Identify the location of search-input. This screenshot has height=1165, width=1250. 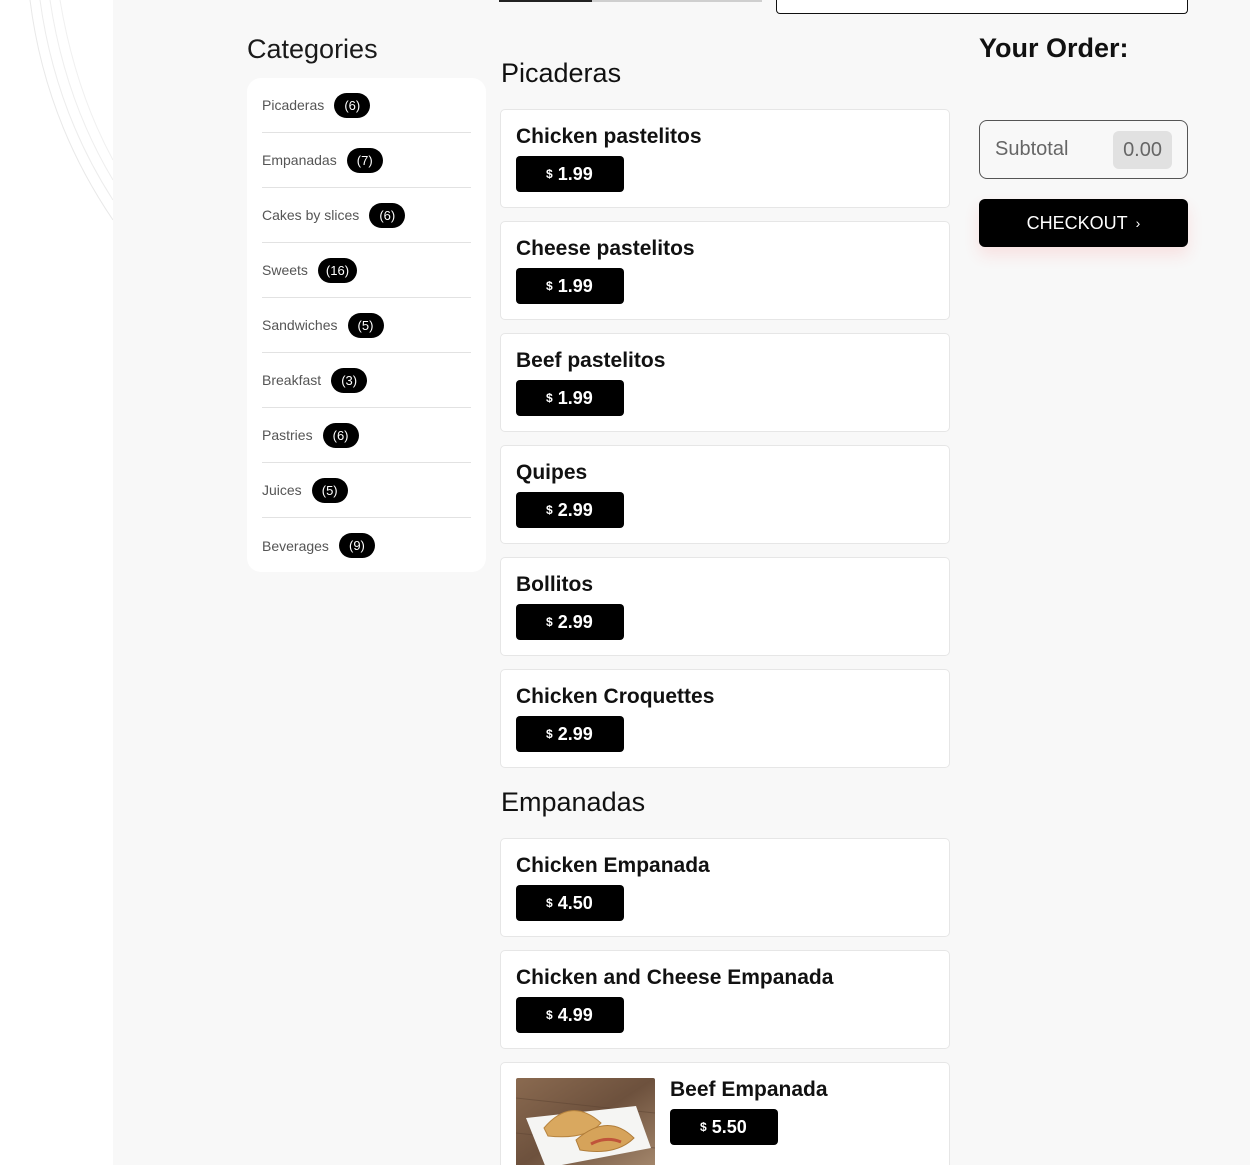
(982, 7).